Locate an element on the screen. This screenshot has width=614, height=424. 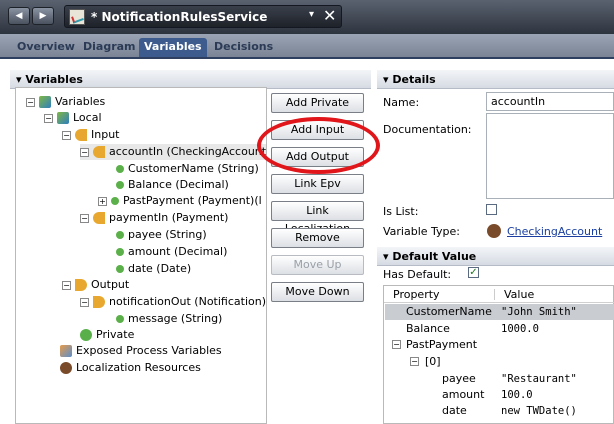
table-row-selected: CustomerName "John Smith" is located at coordinates (499, 312).